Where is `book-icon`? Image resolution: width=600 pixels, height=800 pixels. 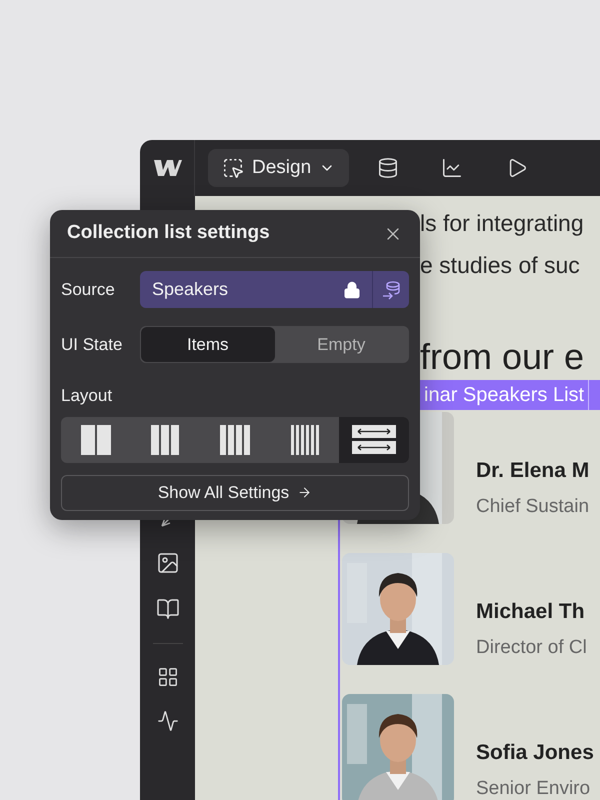
book-icon is located at coordinates (168, 609).